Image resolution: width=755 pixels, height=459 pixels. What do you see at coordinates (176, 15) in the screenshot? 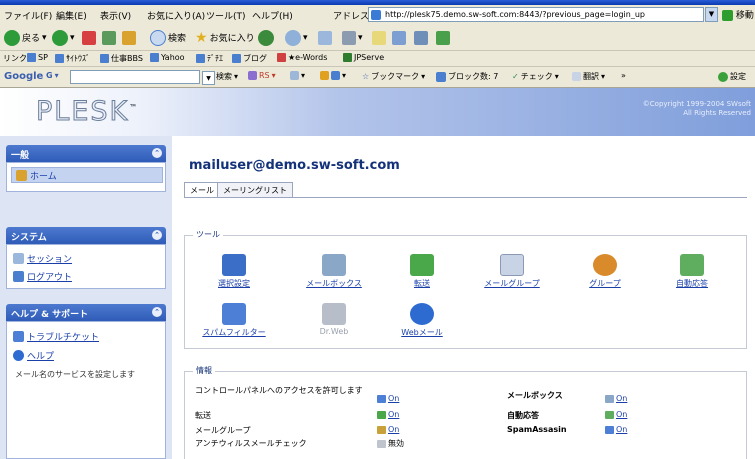
I see `menu-favorites: お気に入り(A)` at bounding box center [176, 15].